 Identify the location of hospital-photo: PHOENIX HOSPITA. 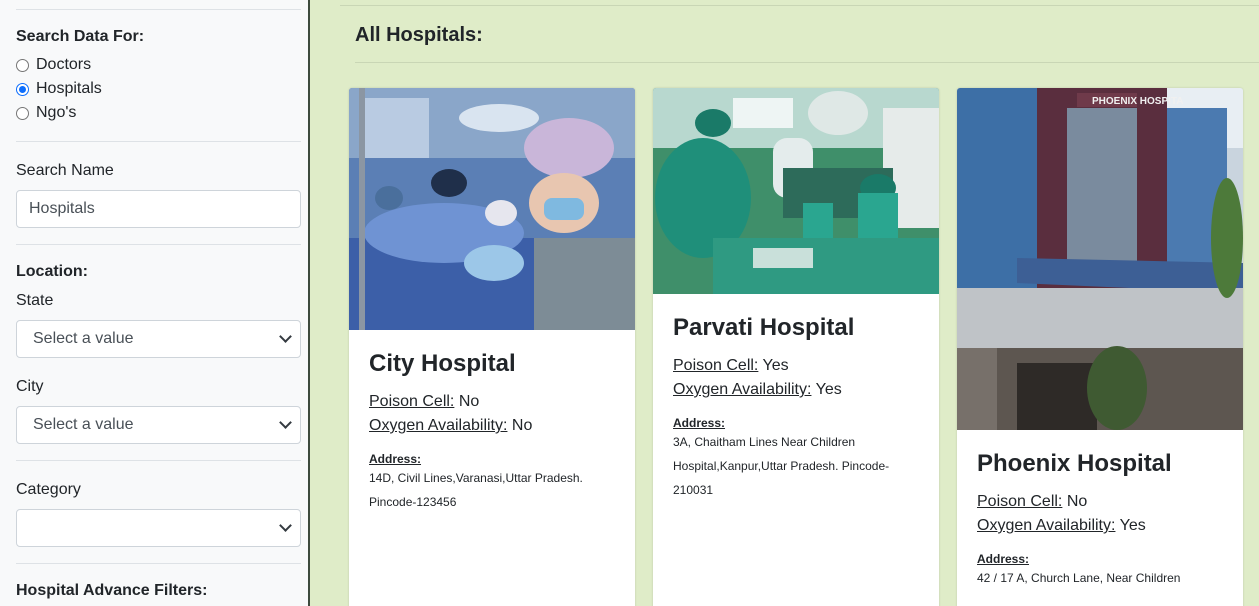
(1100, 259).